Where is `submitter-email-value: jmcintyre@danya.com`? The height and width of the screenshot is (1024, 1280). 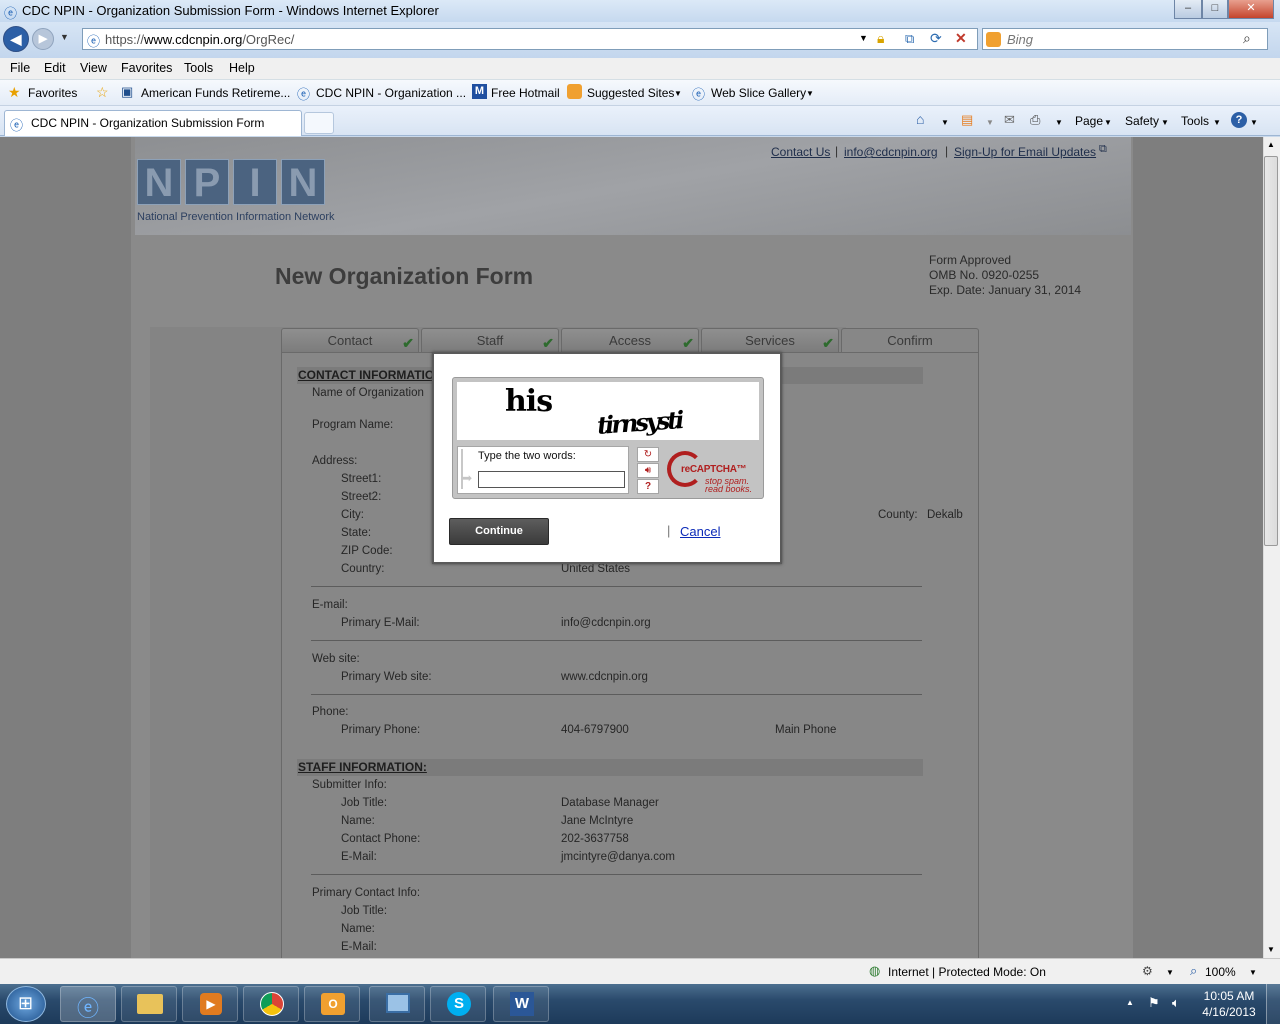
submitter-email-value: jmcintyre@danya.com is located at coordinates (618, 857).